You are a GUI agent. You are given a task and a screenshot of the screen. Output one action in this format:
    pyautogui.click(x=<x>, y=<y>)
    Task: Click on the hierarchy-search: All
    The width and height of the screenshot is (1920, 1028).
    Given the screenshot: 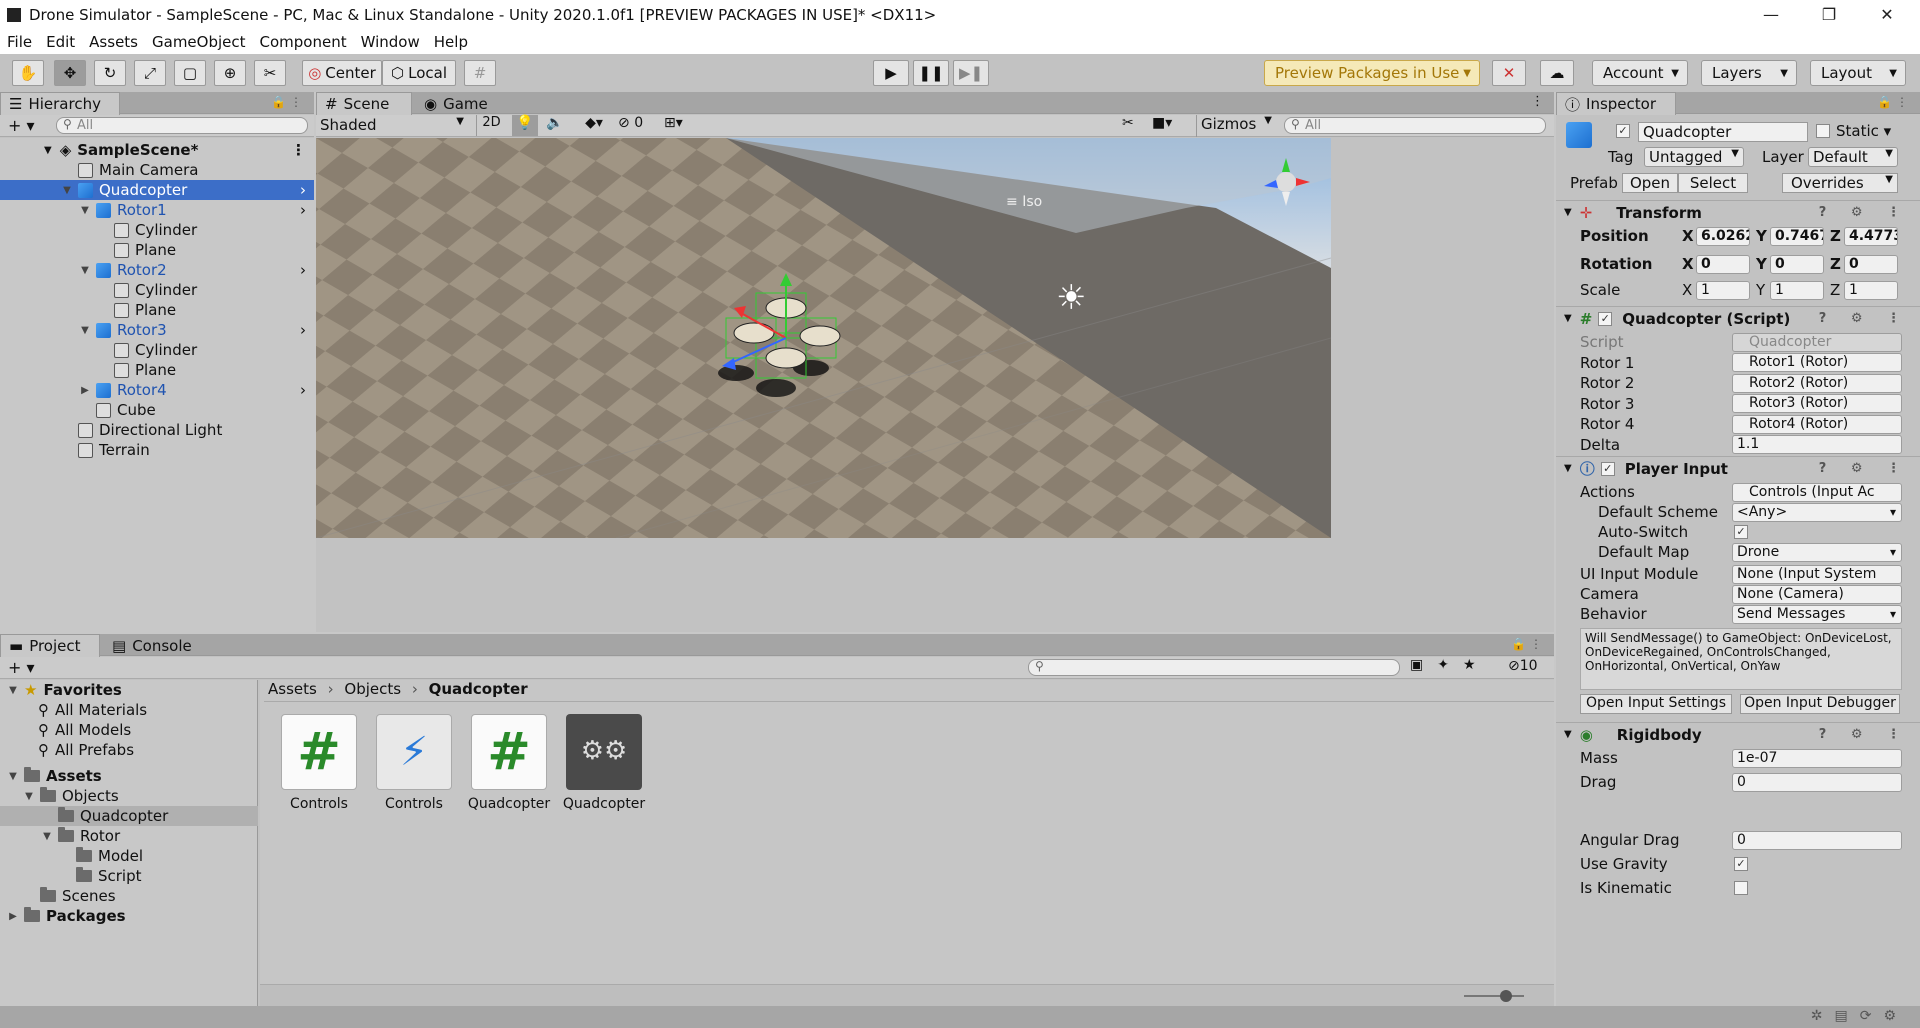 What is the action you would take?
    pyautogui.click(x=182, y=125)
    